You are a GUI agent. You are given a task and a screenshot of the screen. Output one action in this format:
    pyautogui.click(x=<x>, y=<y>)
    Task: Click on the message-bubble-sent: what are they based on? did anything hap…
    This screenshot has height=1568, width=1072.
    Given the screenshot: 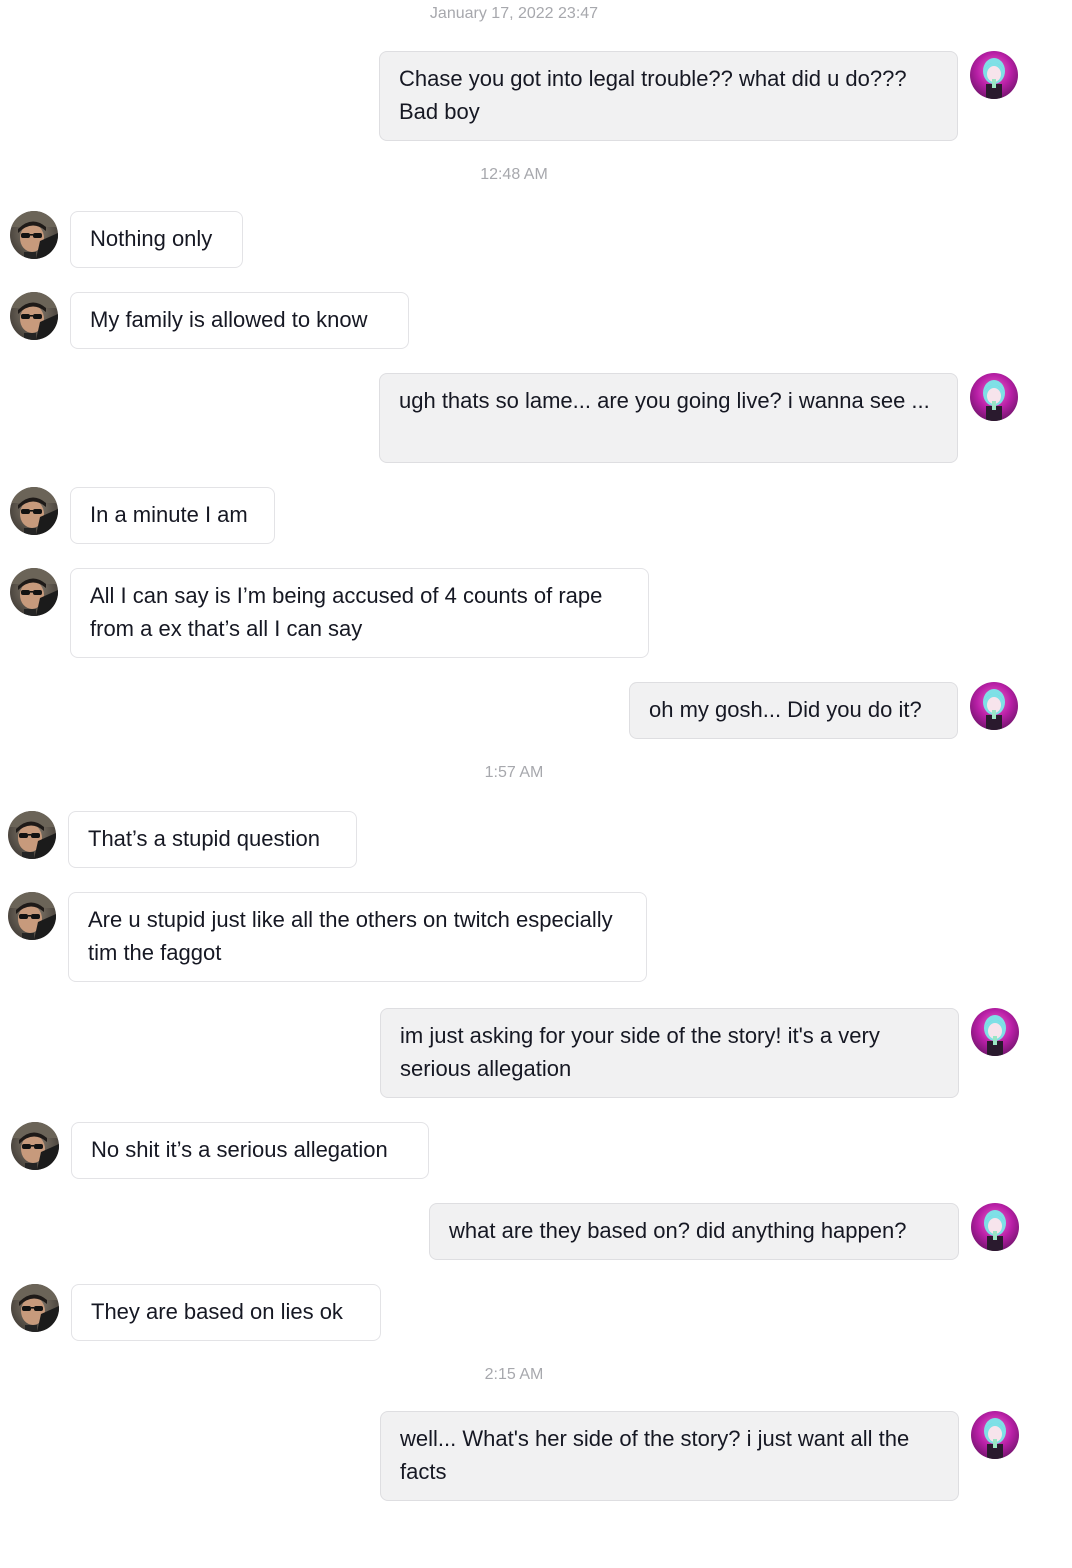 What is the action you would take?
    pyautogui.click(x=694, y=1231)
    